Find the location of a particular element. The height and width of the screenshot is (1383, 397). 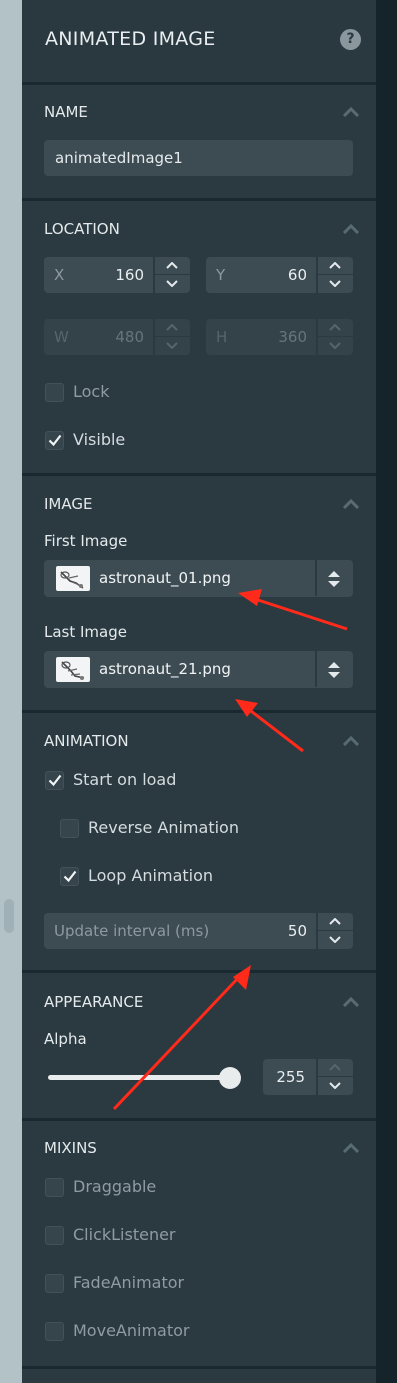

x-input: X 160 is located at coordinates (117, 275).